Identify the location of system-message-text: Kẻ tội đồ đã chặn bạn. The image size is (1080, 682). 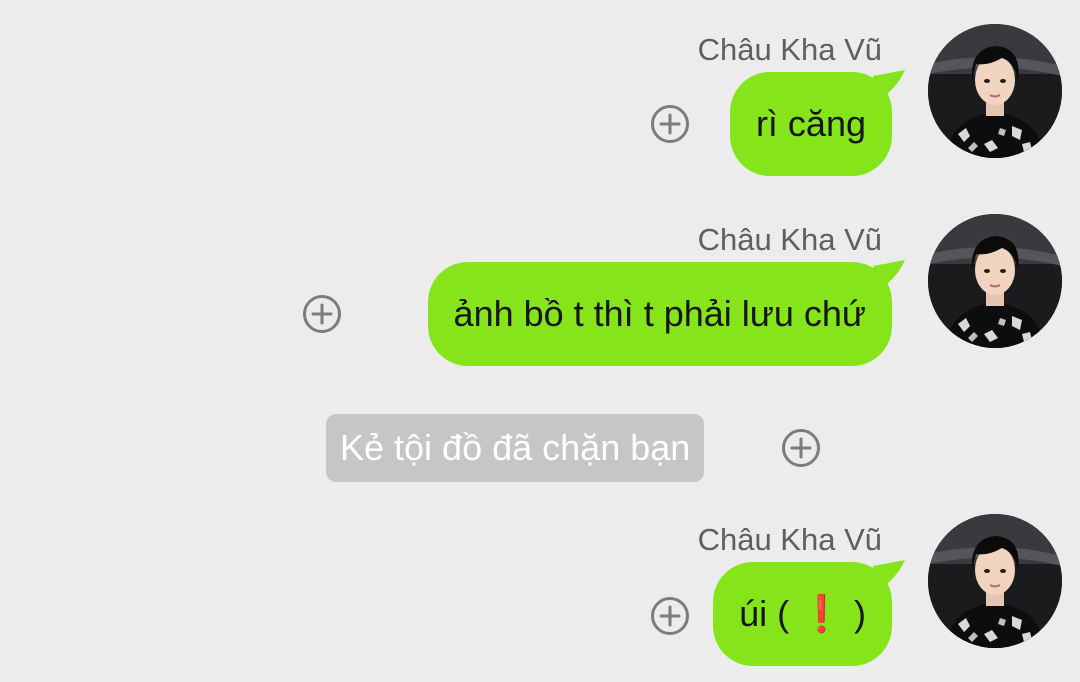
(515, 447).